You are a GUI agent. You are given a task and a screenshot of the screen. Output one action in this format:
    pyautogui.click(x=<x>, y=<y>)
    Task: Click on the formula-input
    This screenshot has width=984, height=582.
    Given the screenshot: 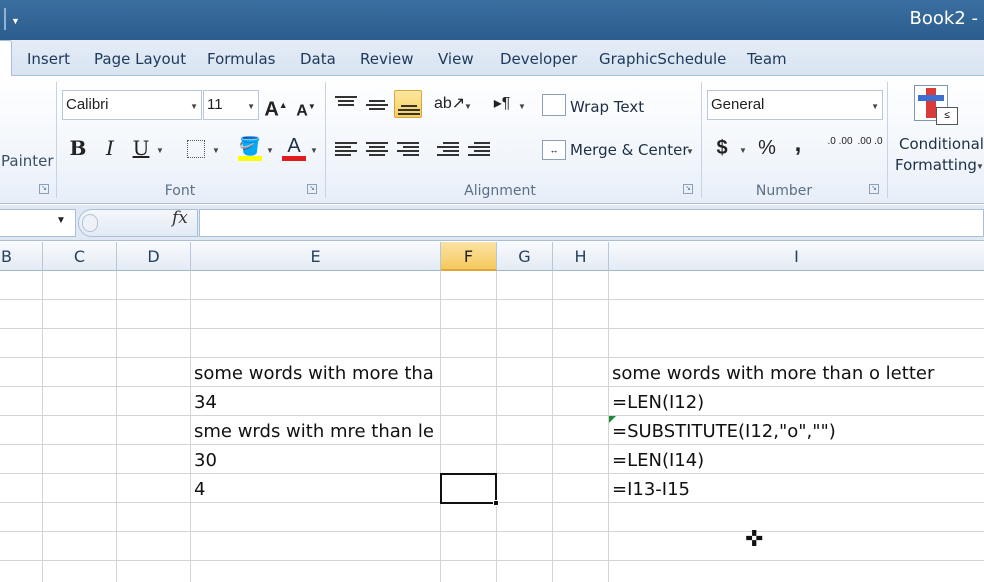 What is the action you would take?
    pyautogui.click(x=591, y=223)
    